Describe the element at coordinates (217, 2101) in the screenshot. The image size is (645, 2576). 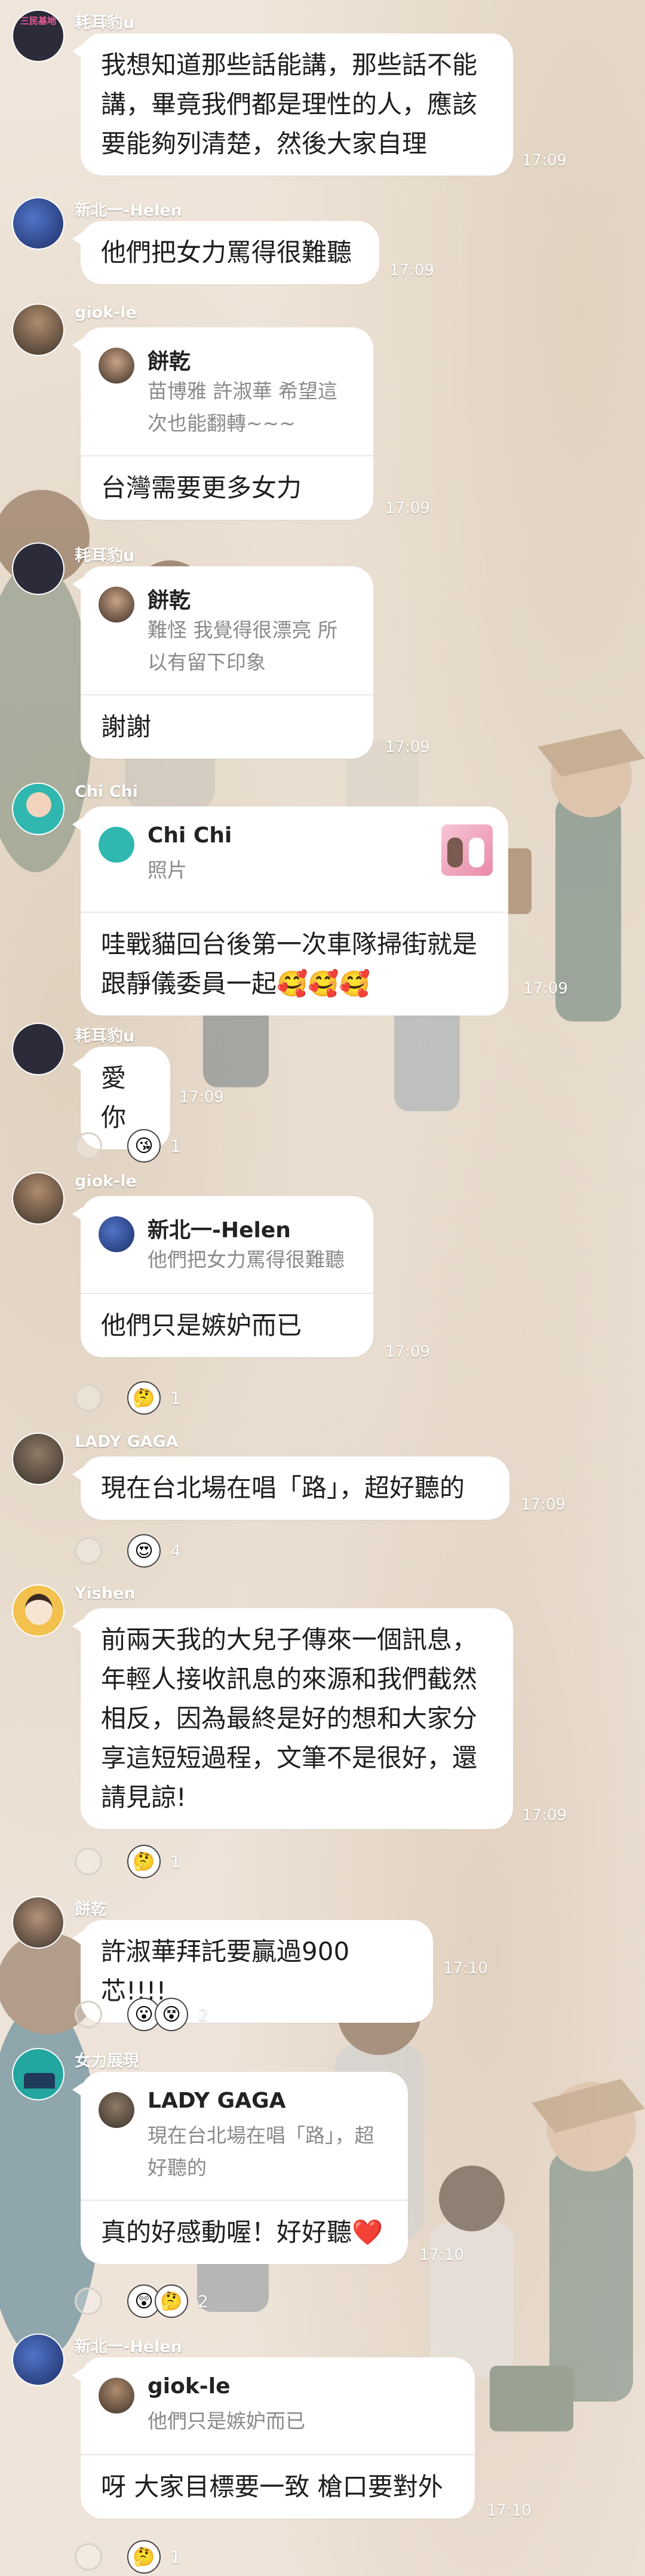
I see `quoted-sender: LADY GAGA` at that location.